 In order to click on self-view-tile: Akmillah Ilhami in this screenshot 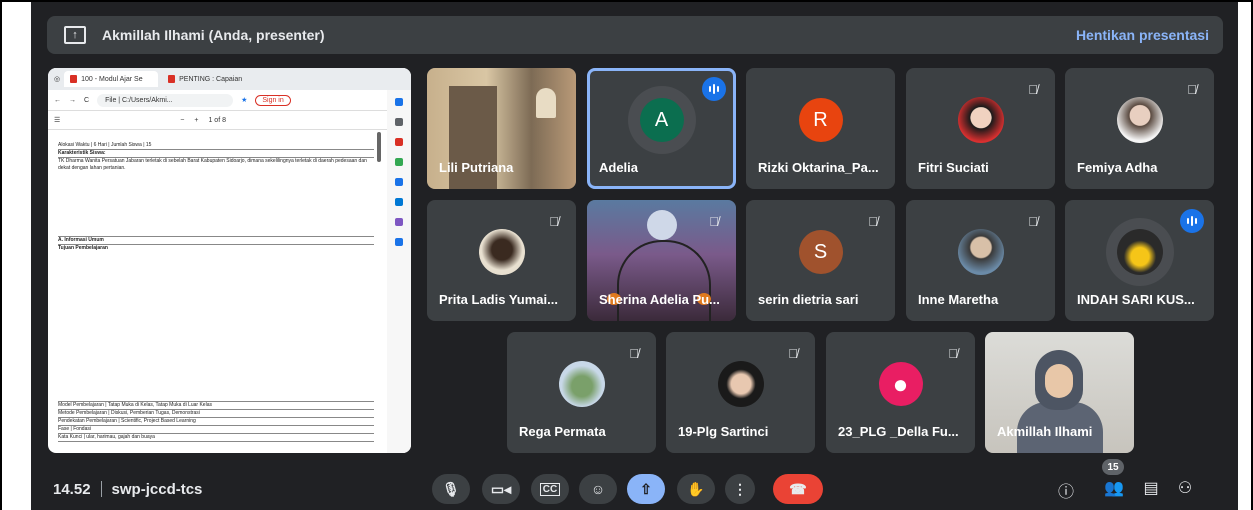, I will do `click(1059, 392)`.